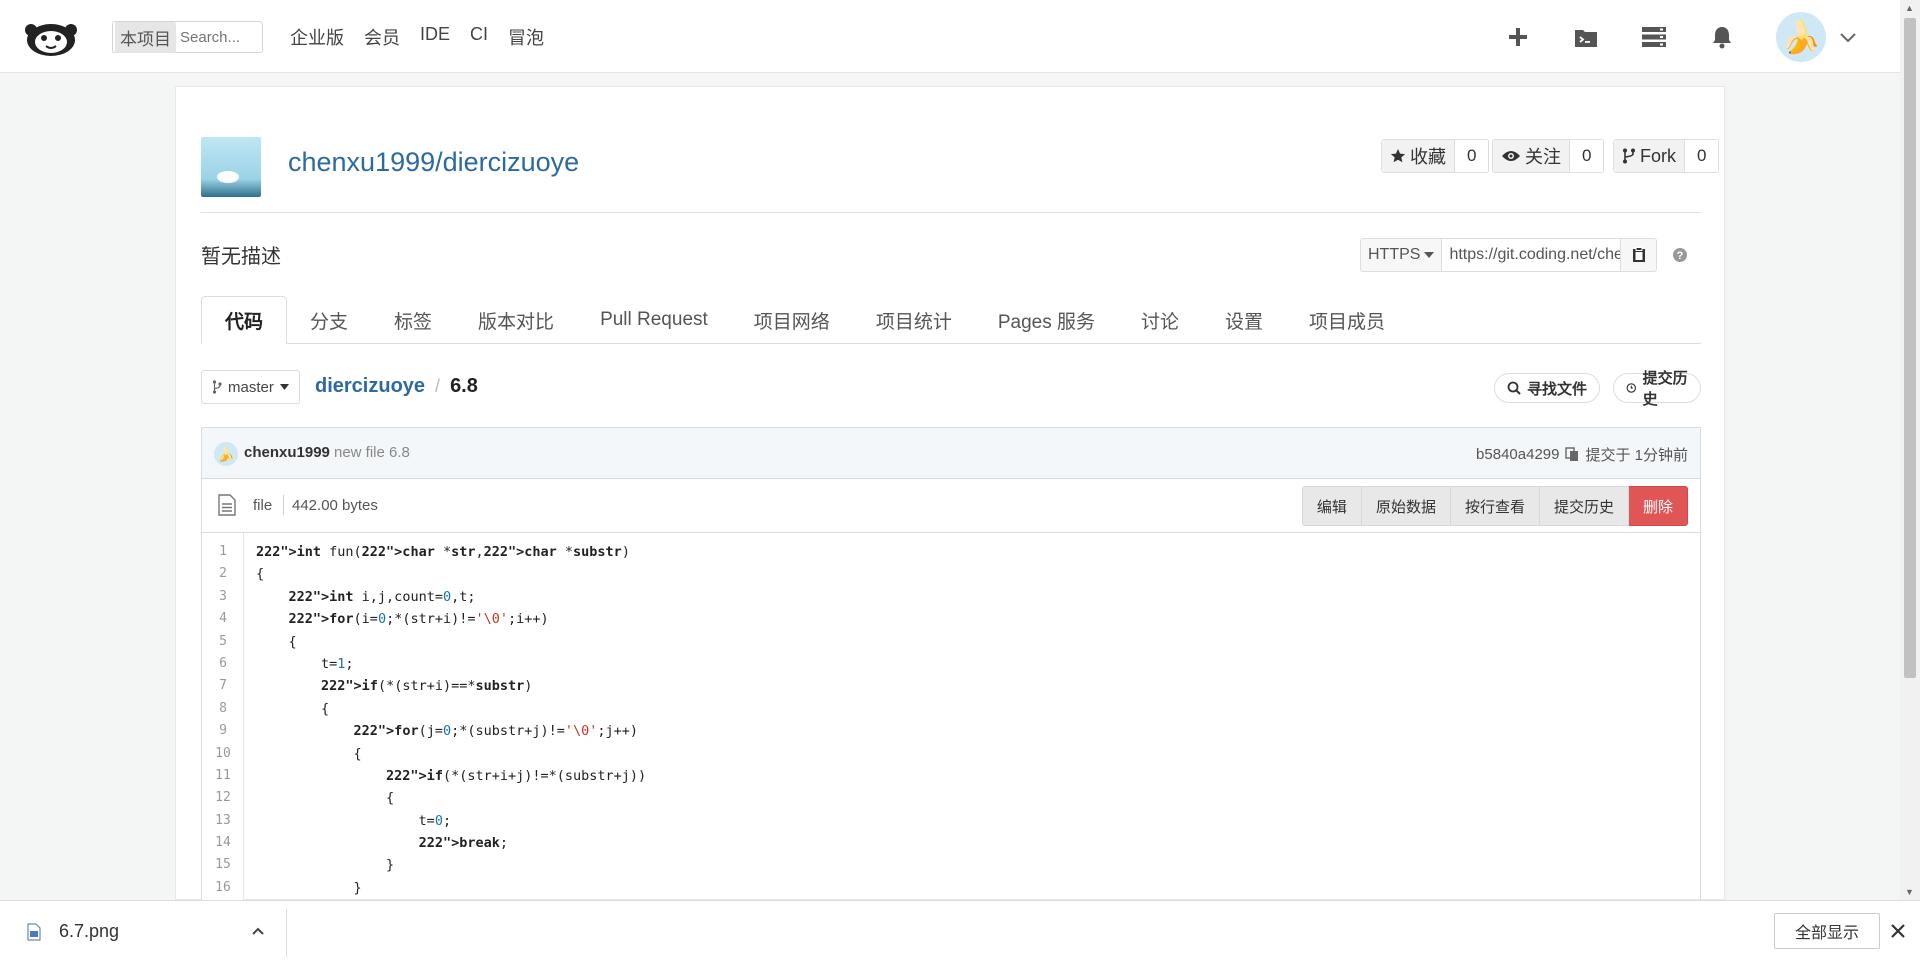 Image resolution: width=1920 pixels, height=964 pixels. Describe the element at coordinates (435, 37) in the screenshot. I see `nav-link-ide: IDE` at that location.